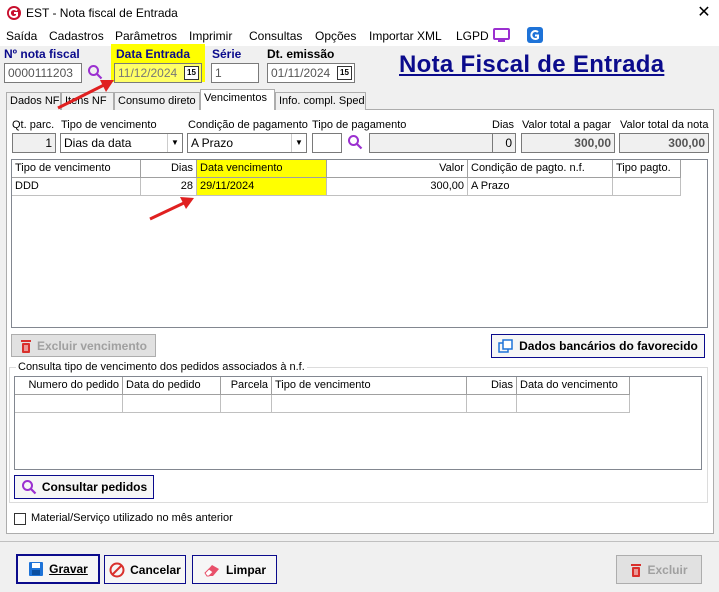 The height and width of the screenshot is (592, 719). Describe the element at coordinates (42, 54) in the screenshot. I see `nota-fiscal-label: Nº nota fiscal` at that location.